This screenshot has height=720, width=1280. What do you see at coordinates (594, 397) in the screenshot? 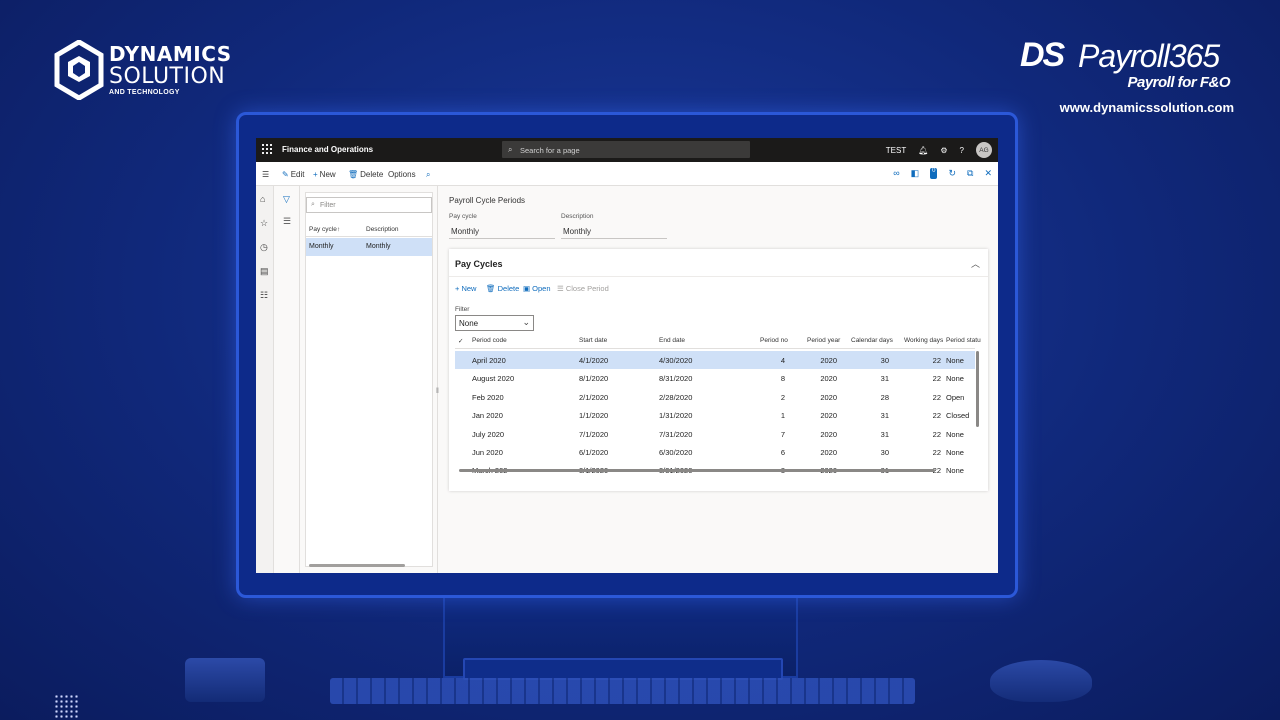
I see `cell-start: 2/1/2020` at bounding box center [594, 397].